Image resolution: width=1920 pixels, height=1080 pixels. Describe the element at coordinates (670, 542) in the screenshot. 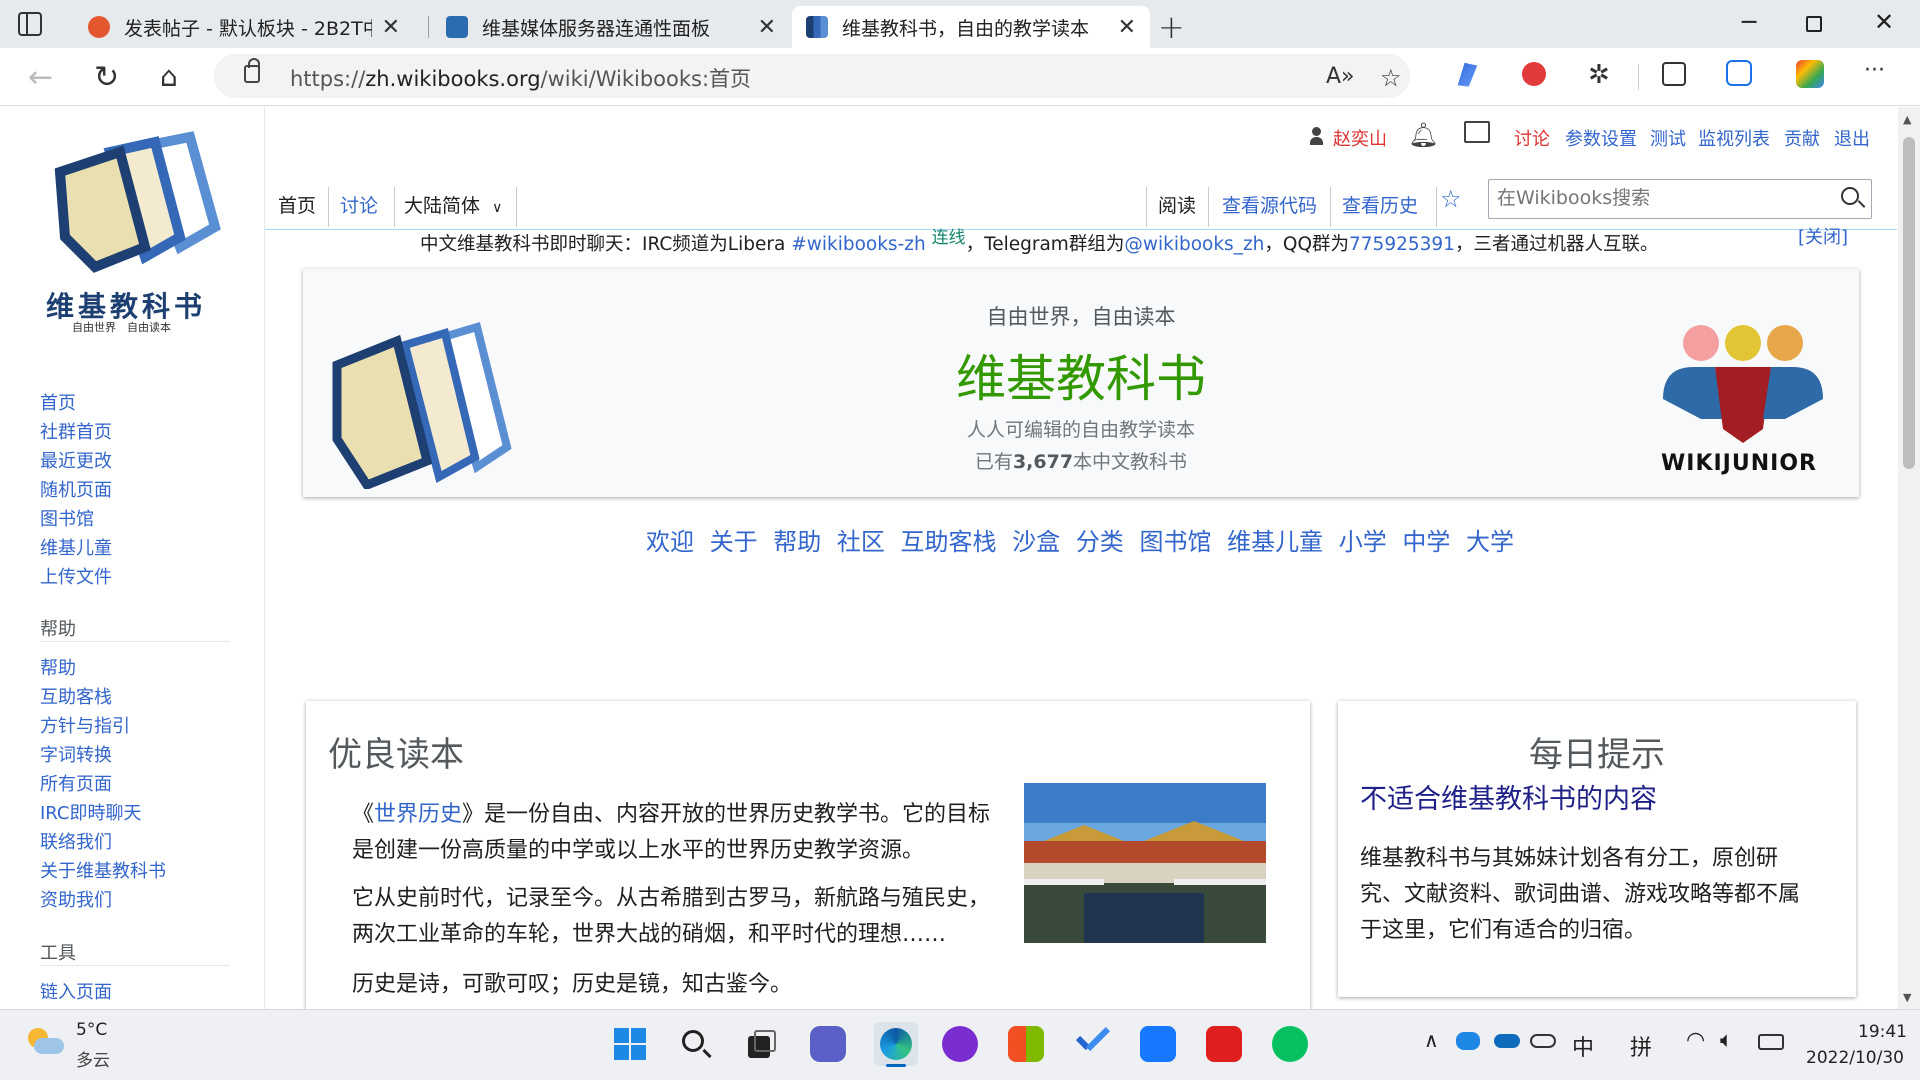

I see `portal-link-welcome: 欢迎` at that location.